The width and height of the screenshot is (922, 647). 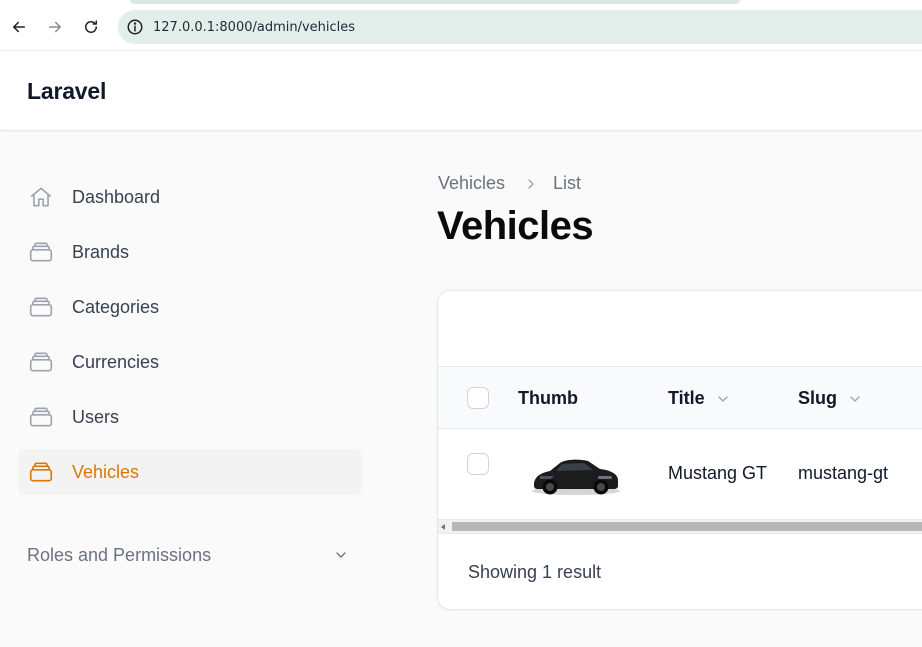 What do you see at coordinates (435, 2) in the screenshot?
I see `active-tab-edge` at bounding box center [435, 2].